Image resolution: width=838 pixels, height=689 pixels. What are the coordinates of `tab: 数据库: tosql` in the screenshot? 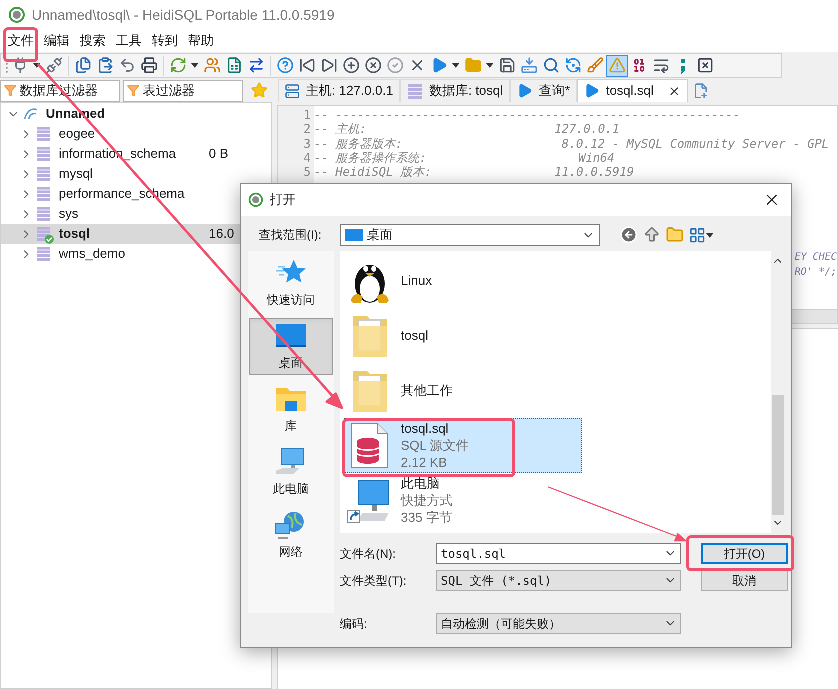 It's located at (455, 90).